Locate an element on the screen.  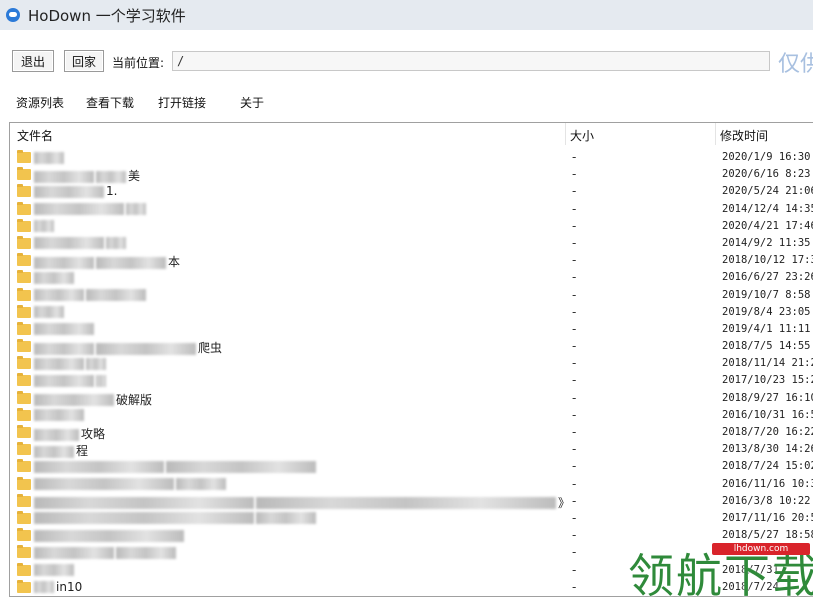
column-header-mtime: 修改时间 is located at coordinates (744, 135).